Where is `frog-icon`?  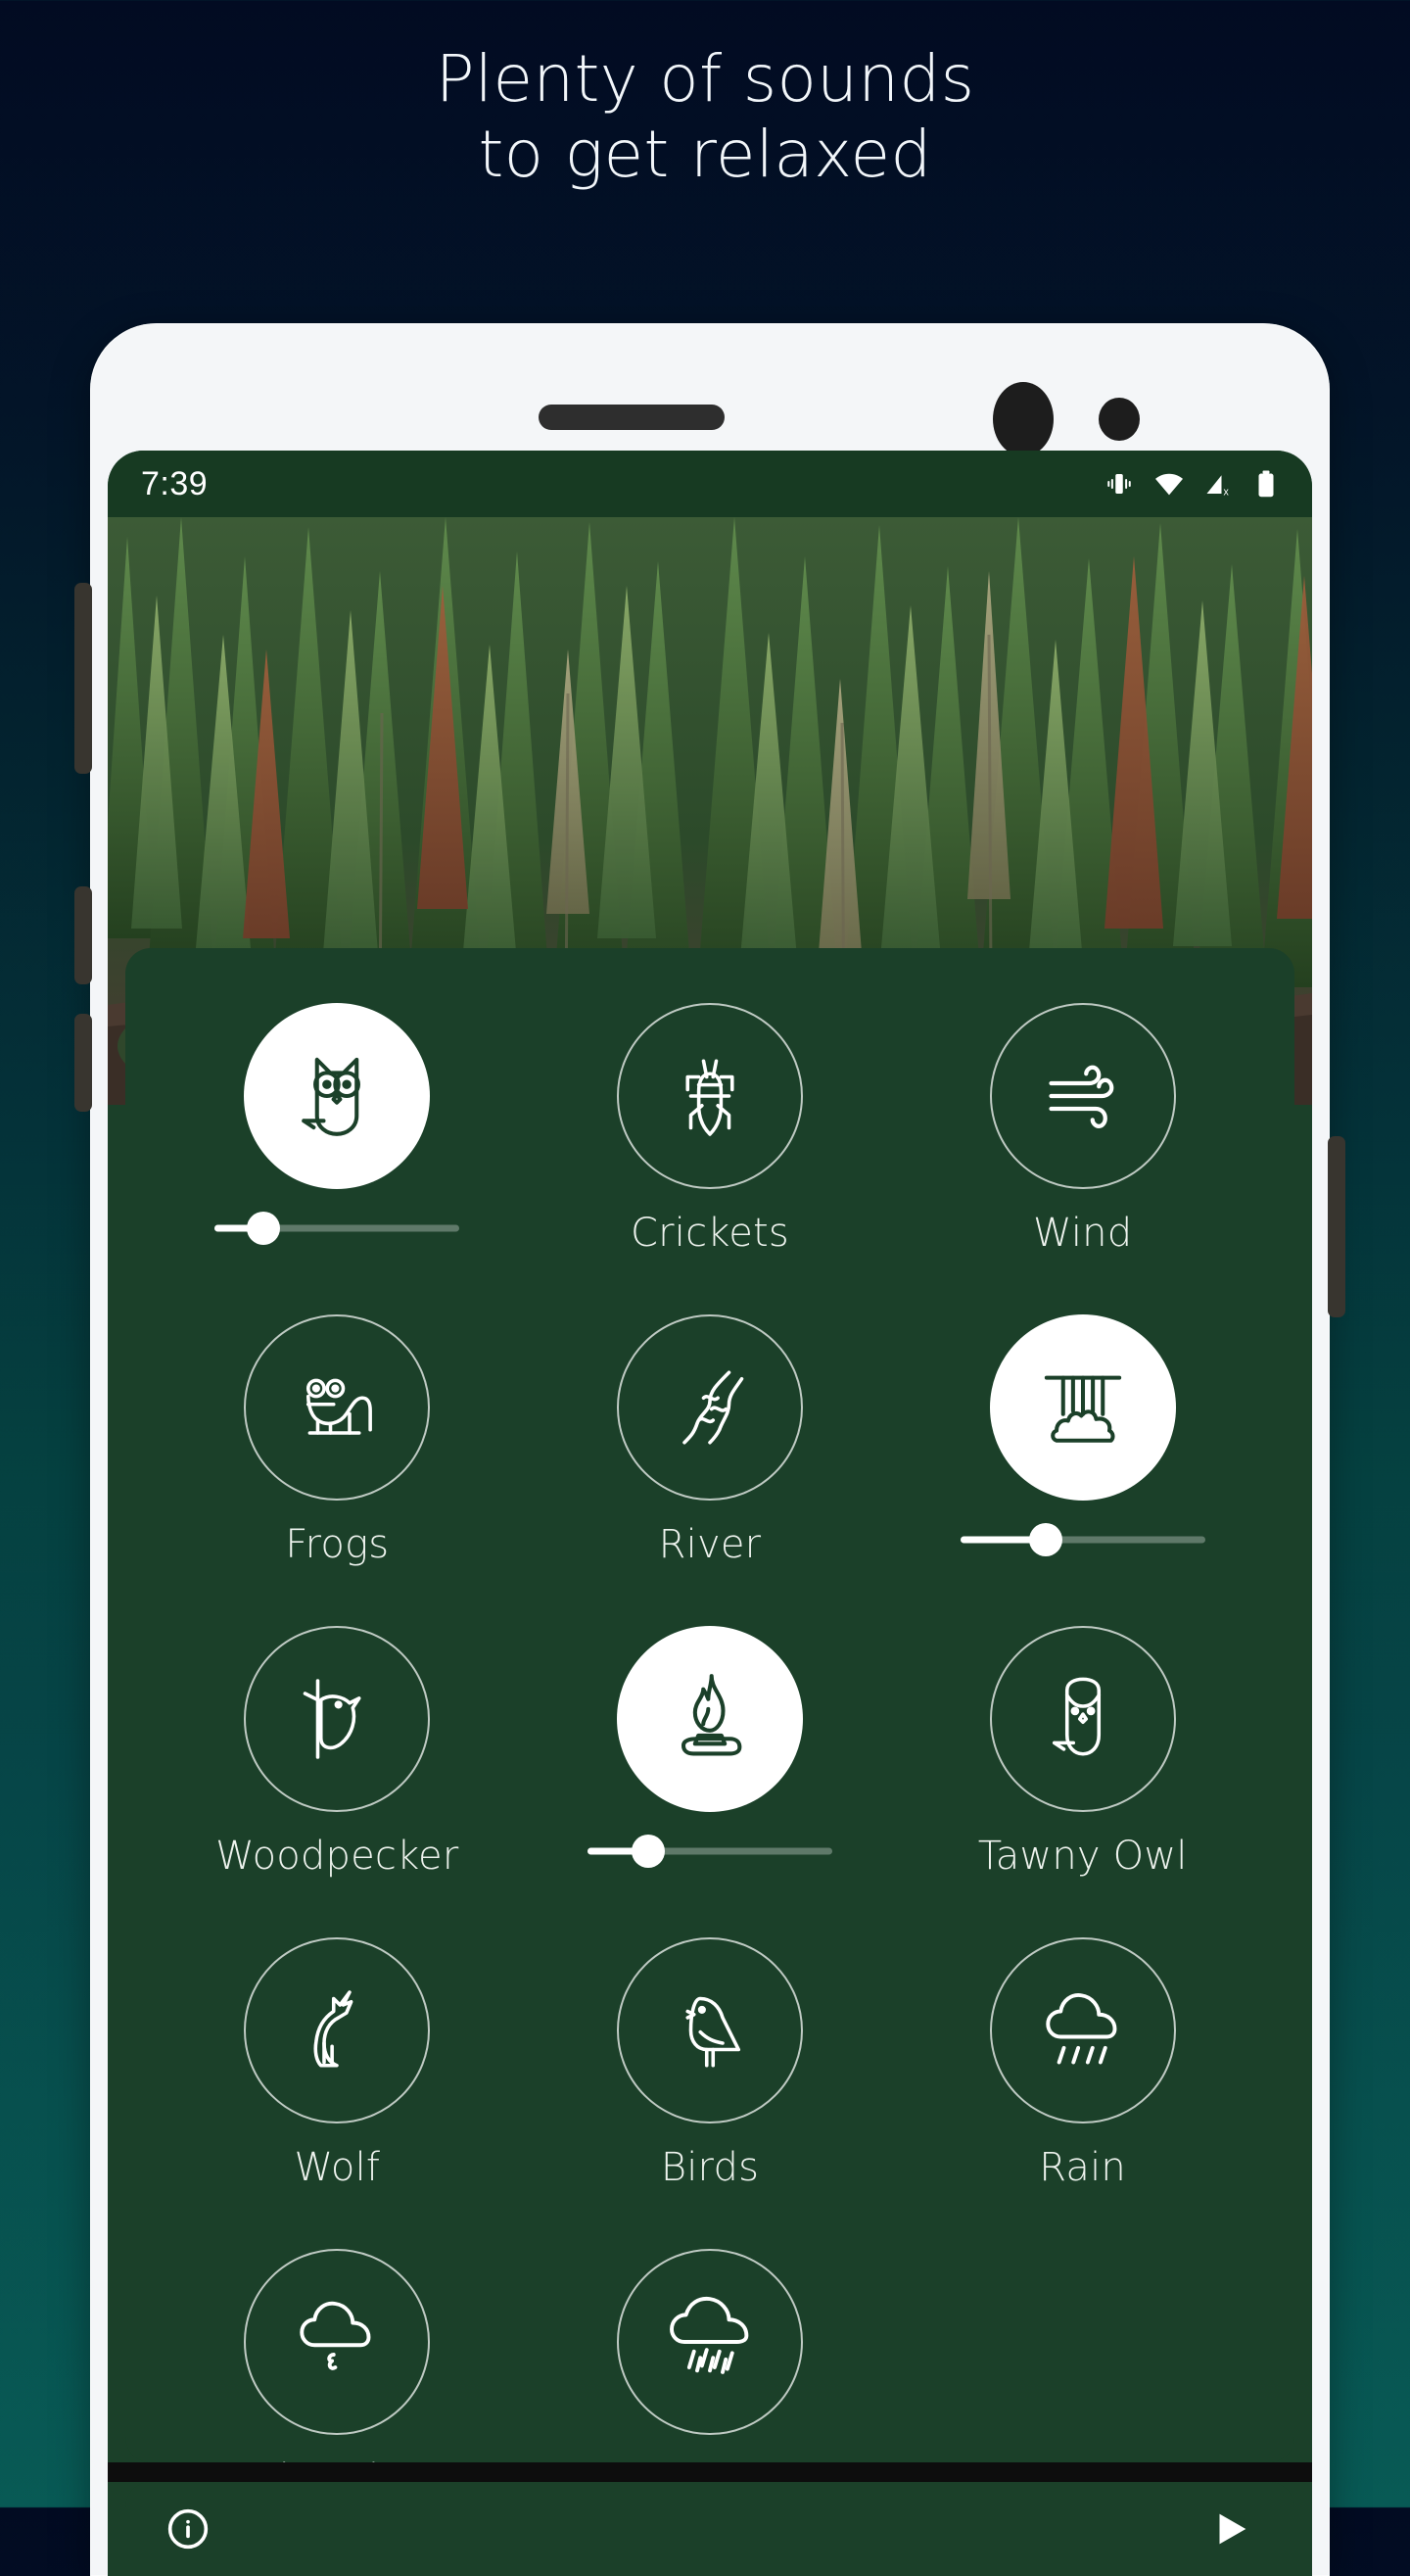 frog-icon is located at coordinates (339, 1407).